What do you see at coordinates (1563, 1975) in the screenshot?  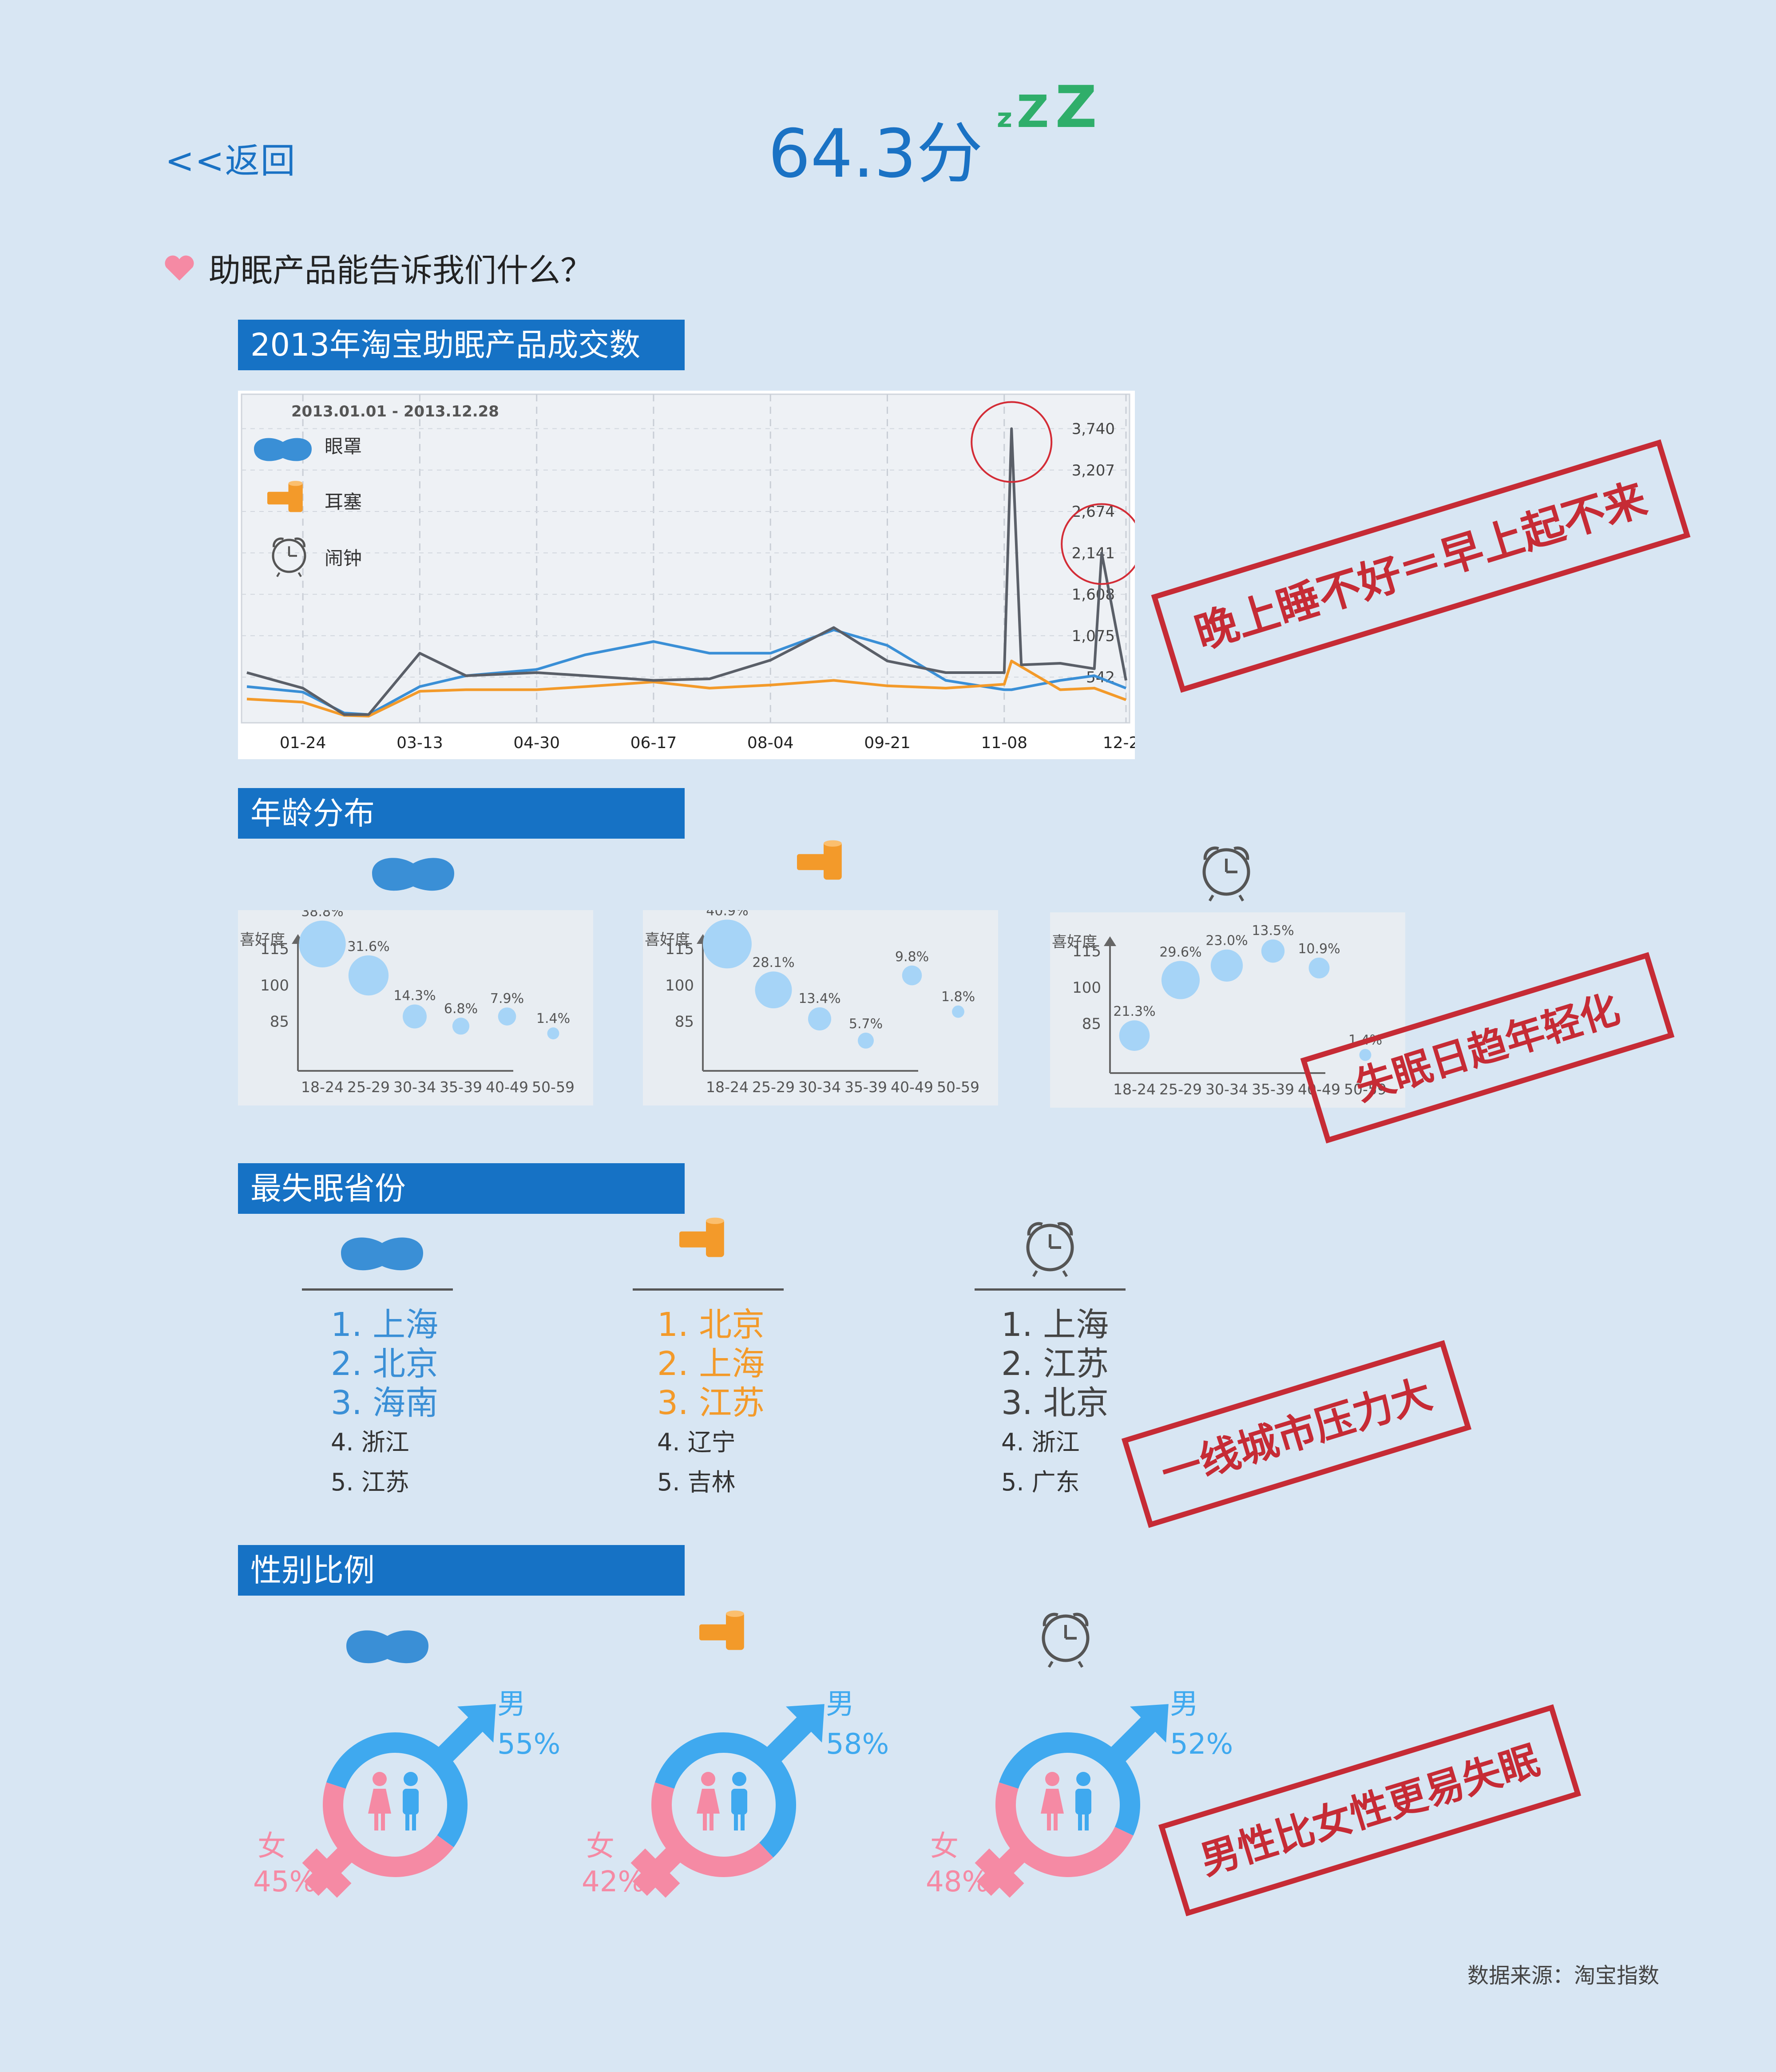 I see `data-source: 数据来源：淘宝指数` at bounding box center [1563, 1975].